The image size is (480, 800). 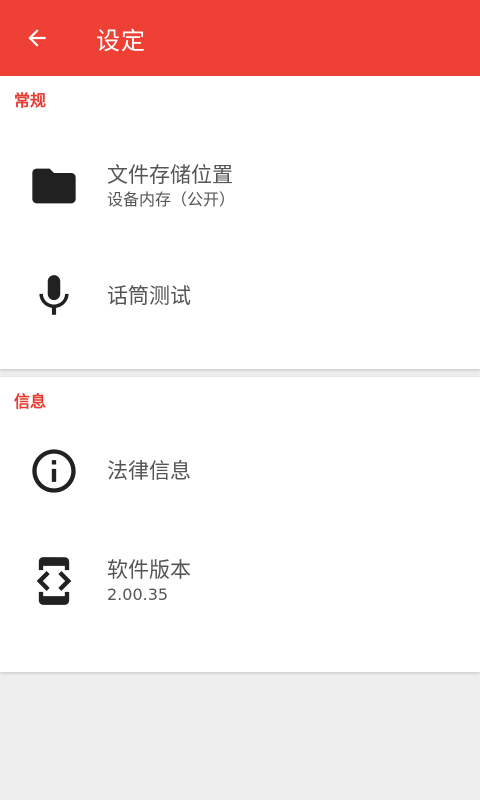 I want to click on microphone-icon, so click(x=53, y=296).